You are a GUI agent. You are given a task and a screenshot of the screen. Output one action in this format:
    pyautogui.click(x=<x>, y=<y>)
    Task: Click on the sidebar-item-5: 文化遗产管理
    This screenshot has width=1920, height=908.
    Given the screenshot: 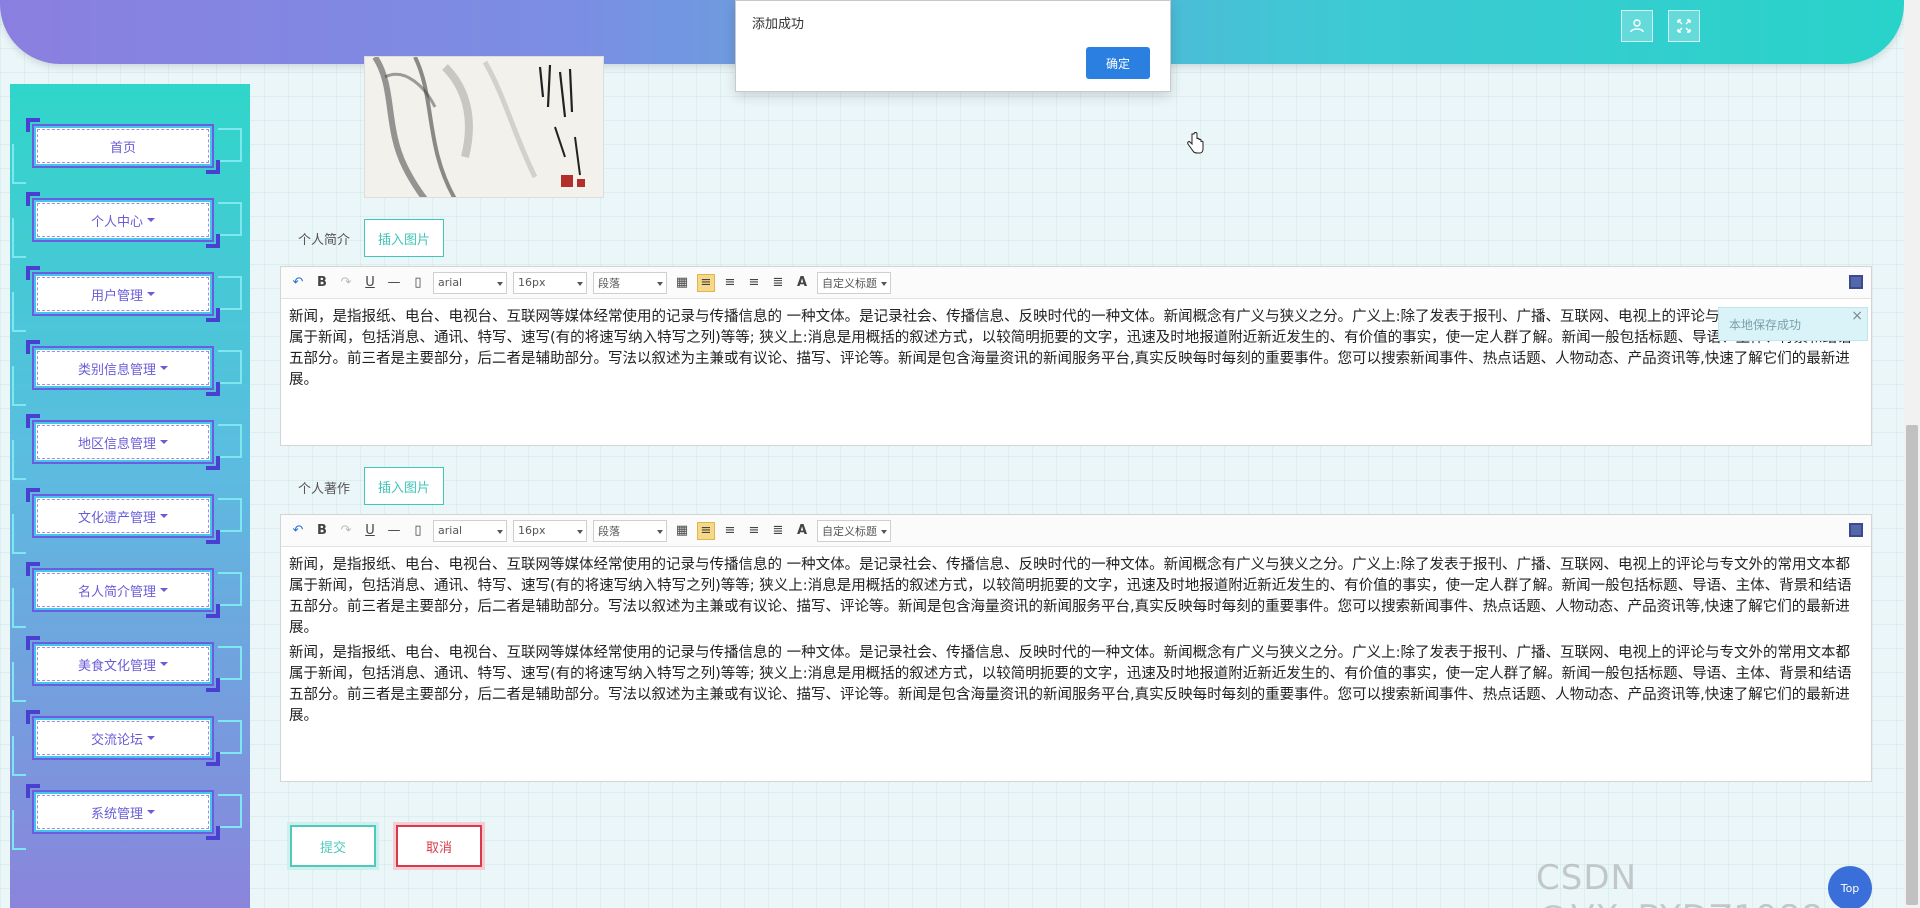 What is the action you would take?
    pyautogui.click(x=127, y=521)
    